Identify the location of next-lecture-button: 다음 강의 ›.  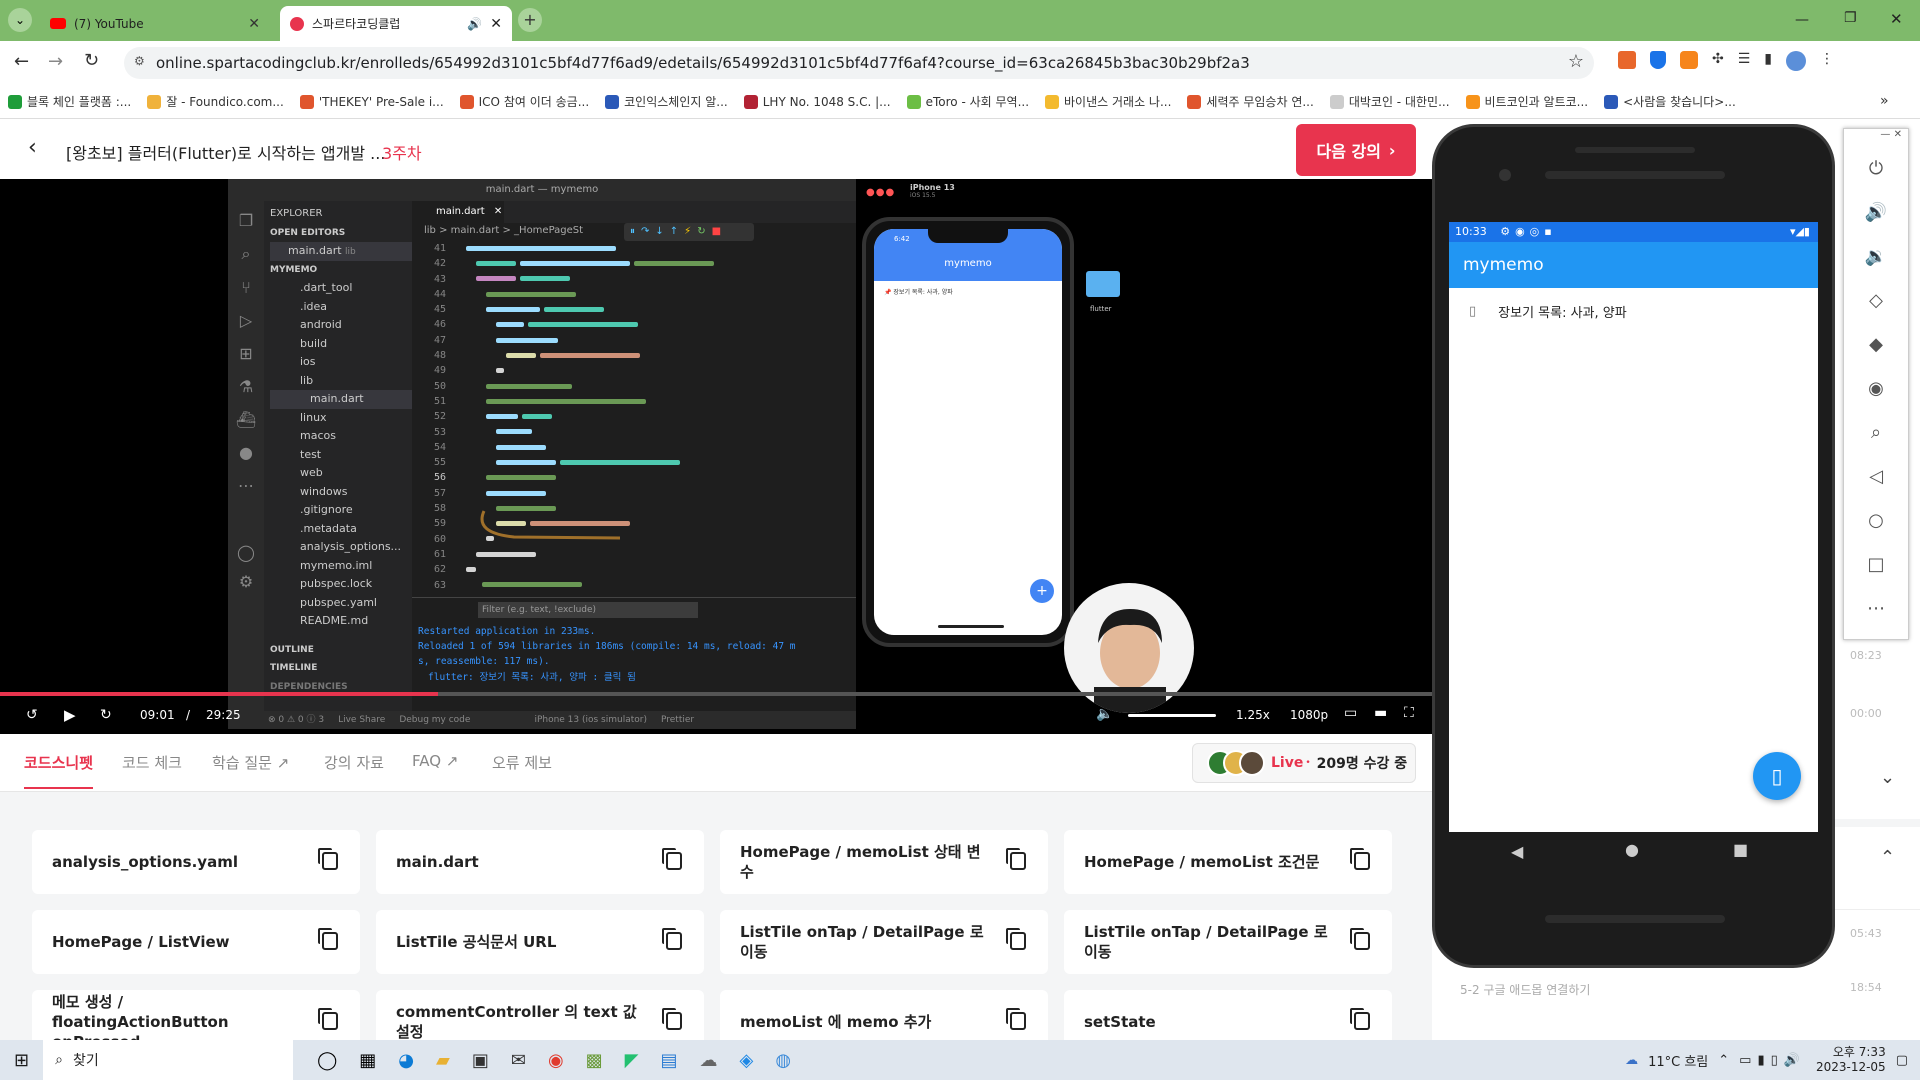
(1356, 150).